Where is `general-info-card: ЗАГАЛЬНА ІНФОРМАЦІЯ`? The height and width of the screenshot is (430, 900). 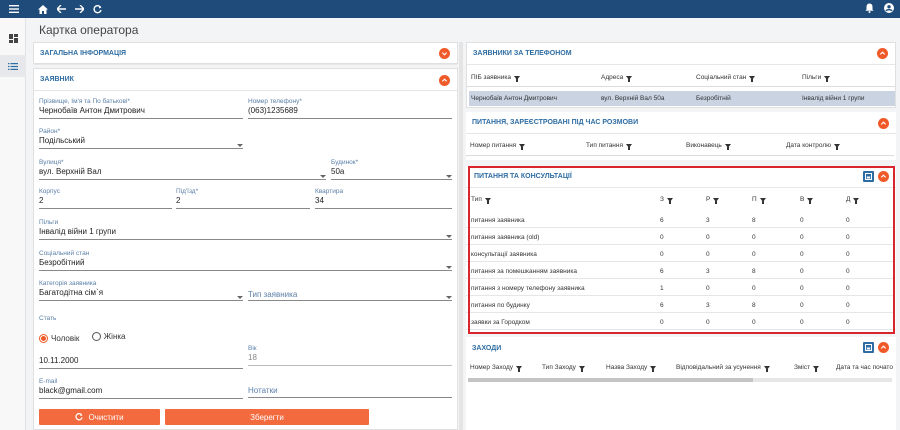 general-info-card: ЗАГАЛЬНА ІНФОРМАЦІЯ is located at coordinates (245, 53).